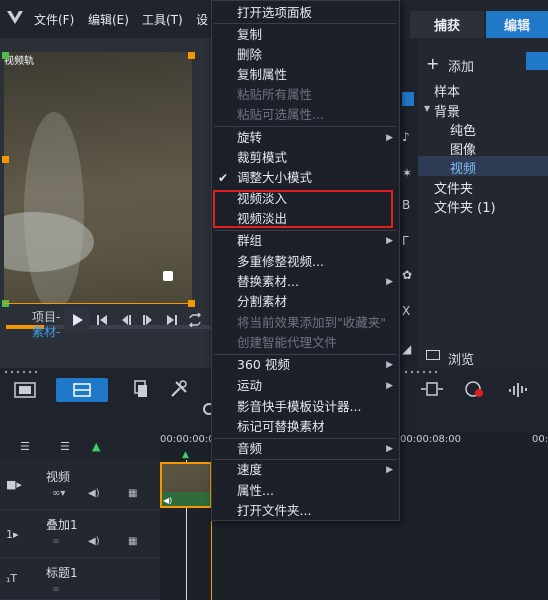  I want to click on menu-item-label: 打开选项面板, so click(275, 12).